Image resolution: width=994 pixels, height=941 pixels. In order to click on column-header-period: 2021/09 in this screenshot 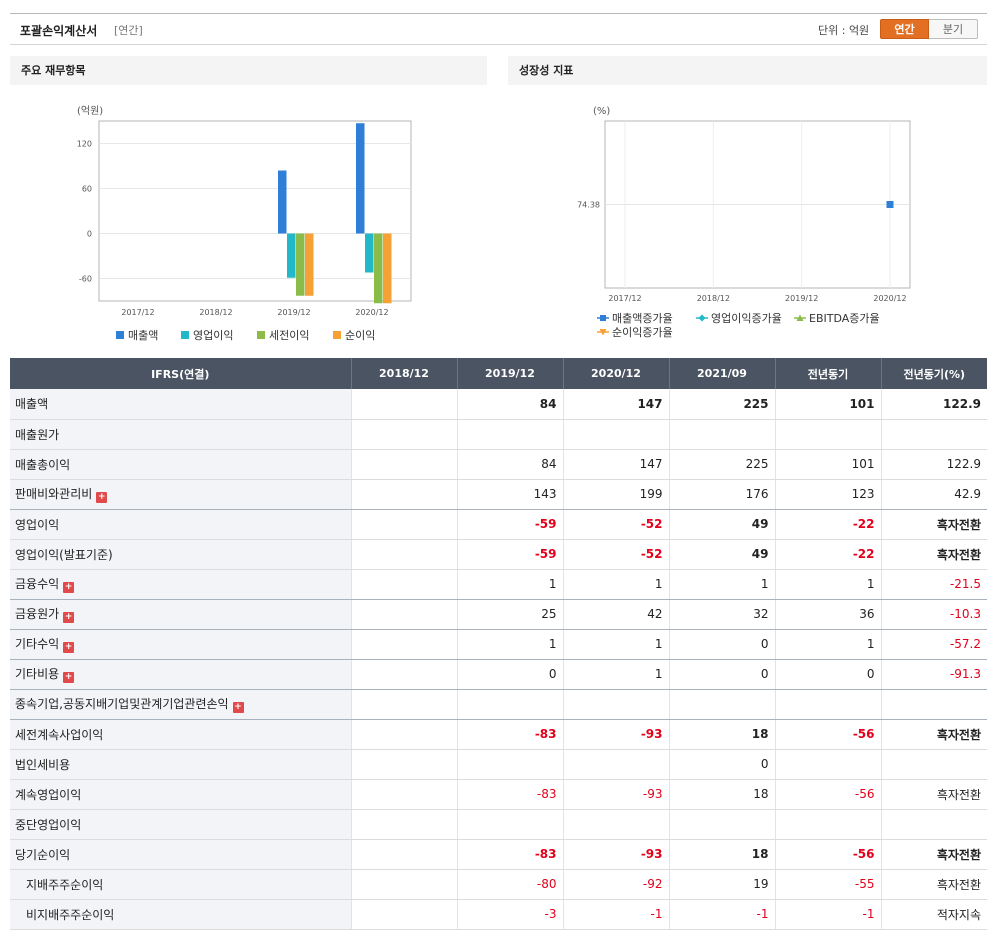, I will do `click(721, 373)`.